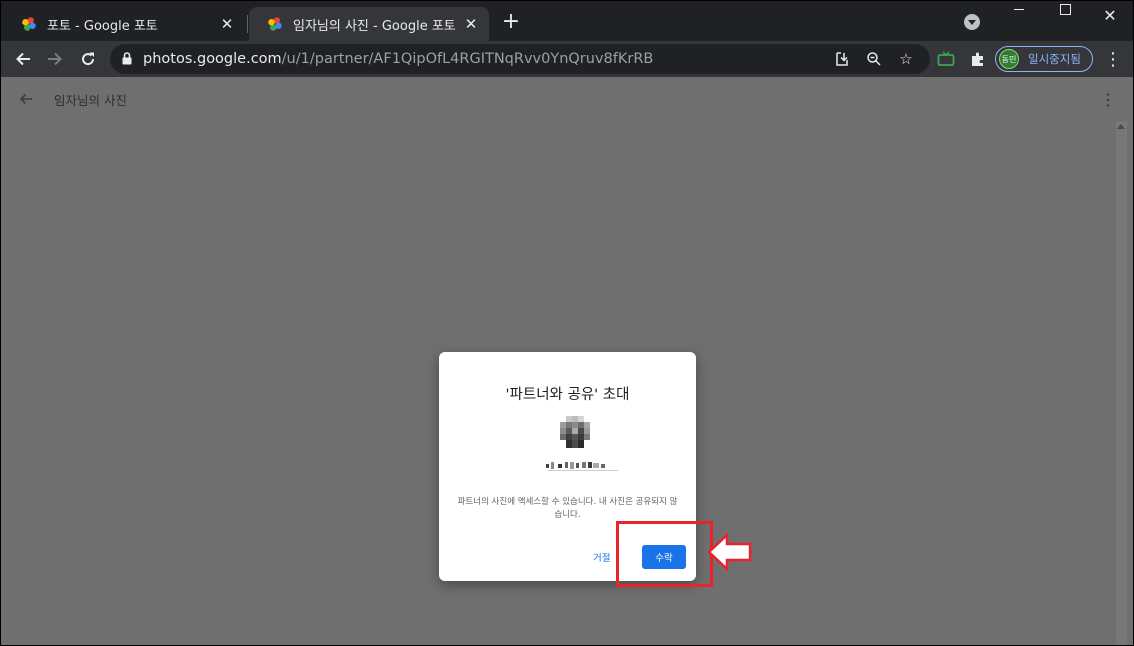 Image resolution: width=1134 pixels, height=646 pixels. I want to click on minimize-button, so click(1019, 15).